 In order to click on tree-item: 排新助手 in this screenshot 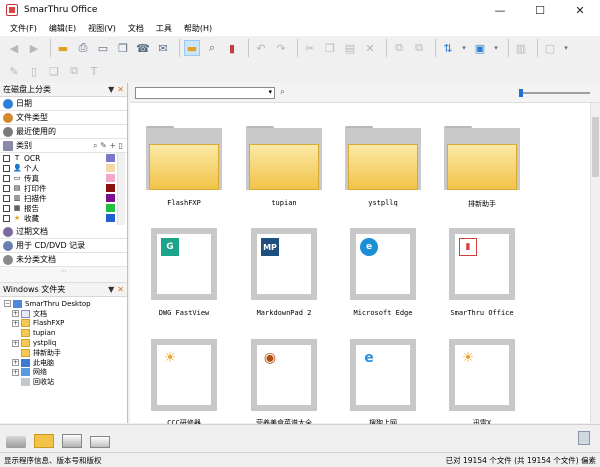, I will do `click(65, 353)`.